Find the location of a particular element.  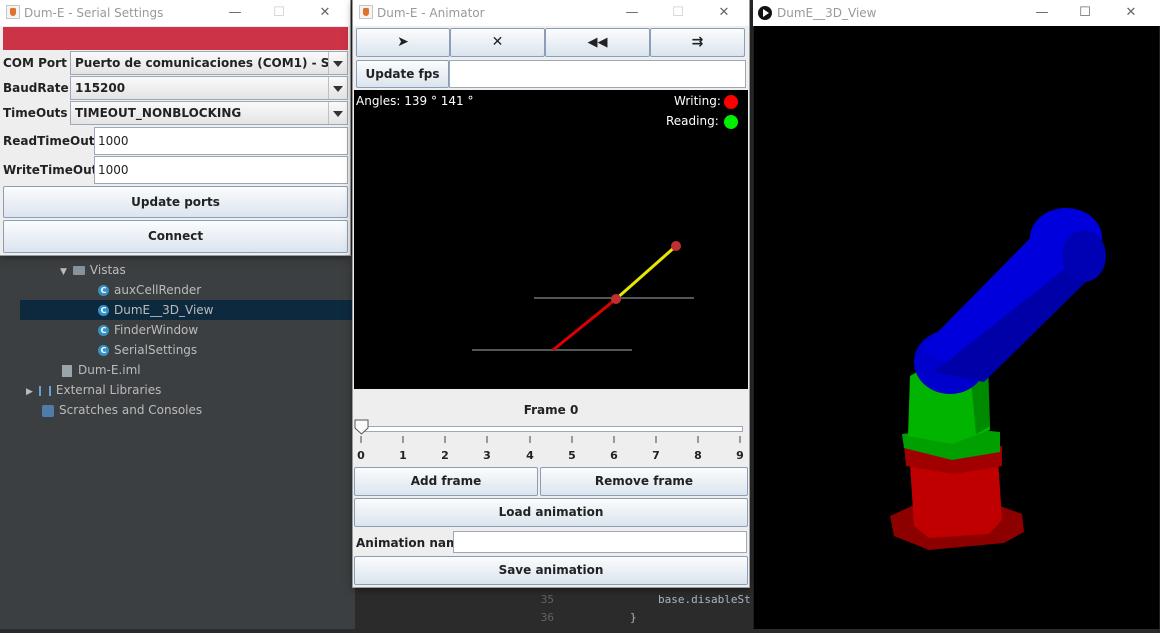

arm-drawing is located at coordinates (583, 296).